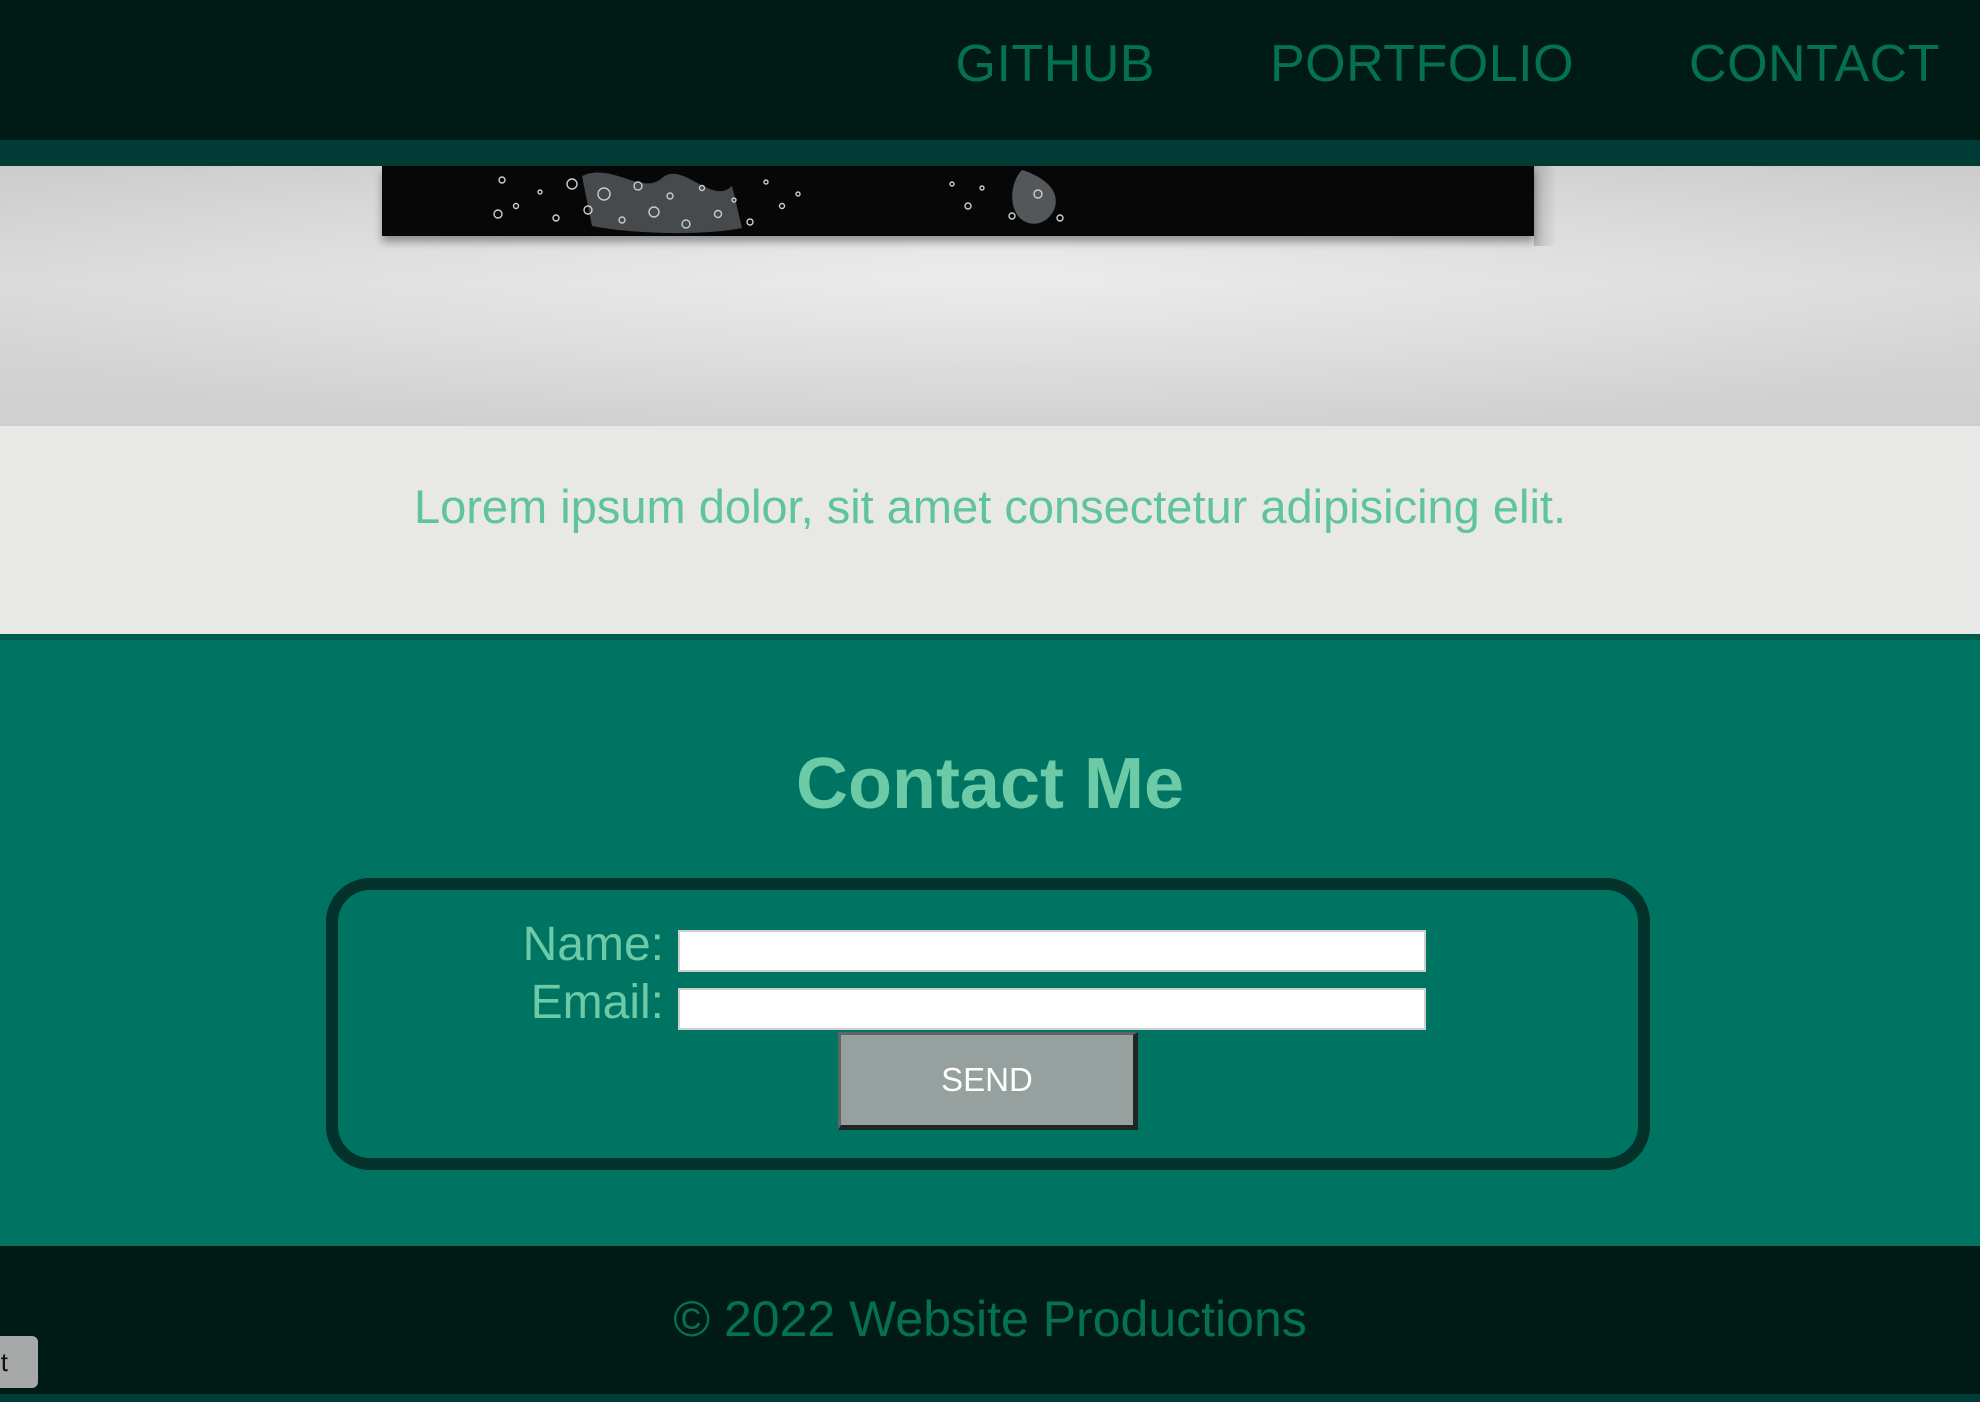 The height and width of the screenshot is (1402, 1980). Describe the element at coordinates (1055, 64) in the screenshot. I see `nav-link-github: GITHUB` at that location.